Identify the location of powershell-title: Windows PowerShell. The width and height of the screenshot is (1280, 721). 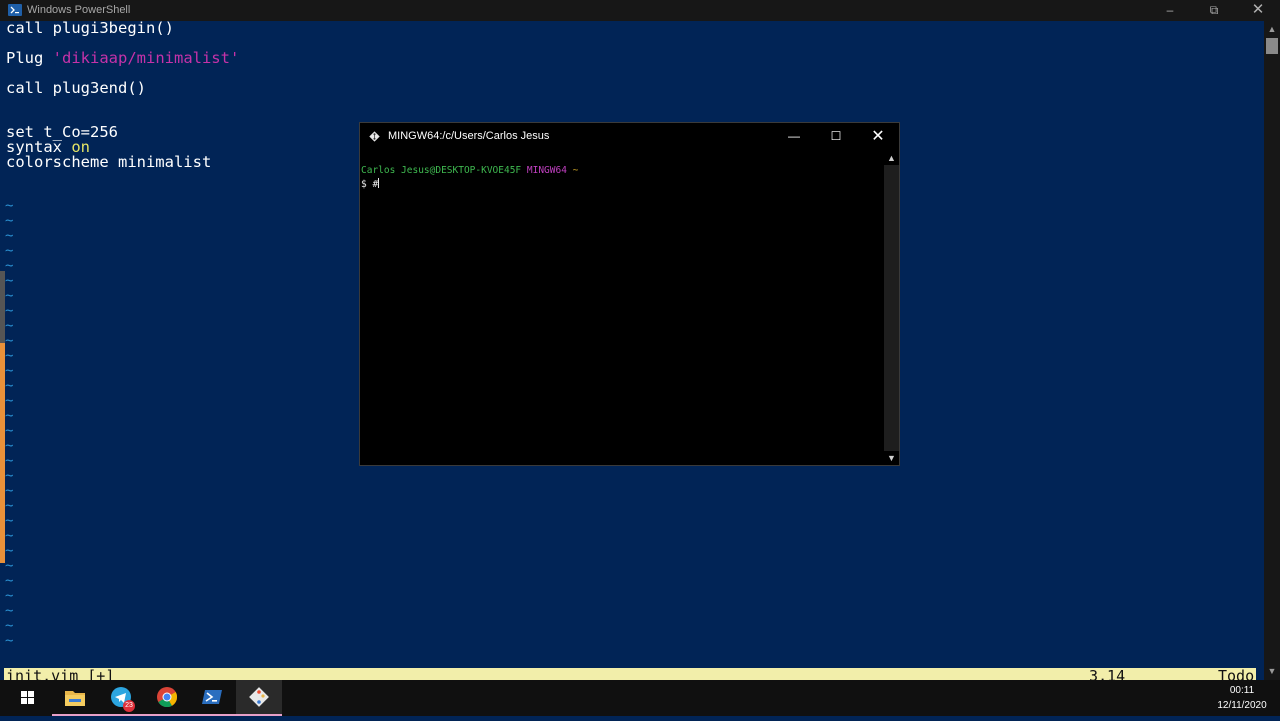
(79, 10).